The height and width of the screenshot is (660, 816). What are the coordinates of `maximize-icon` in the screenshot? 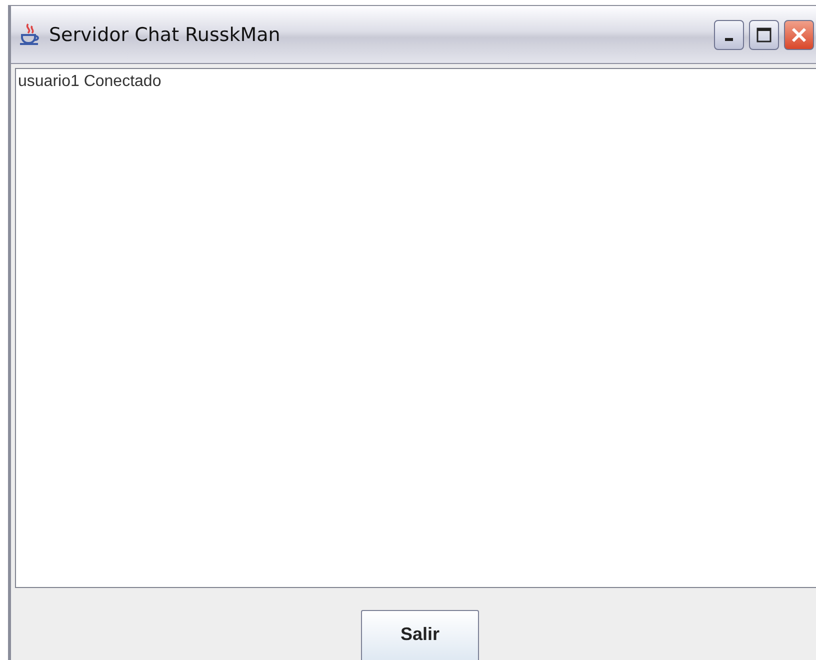 It's located at (764, 34).